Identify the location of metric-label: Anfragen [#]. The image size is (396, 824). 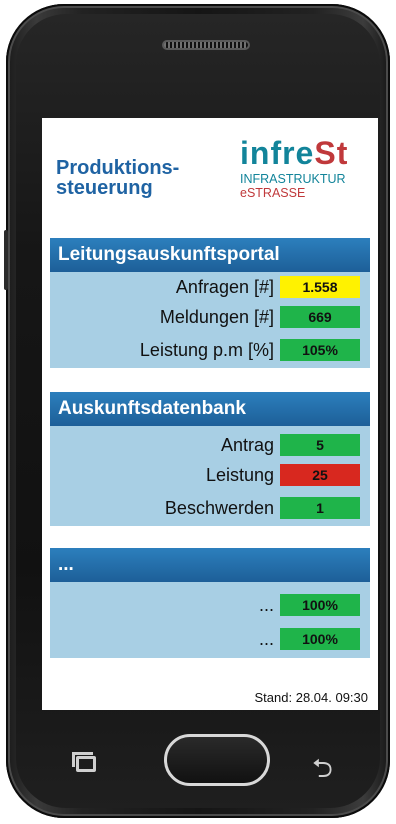
(224, 286).